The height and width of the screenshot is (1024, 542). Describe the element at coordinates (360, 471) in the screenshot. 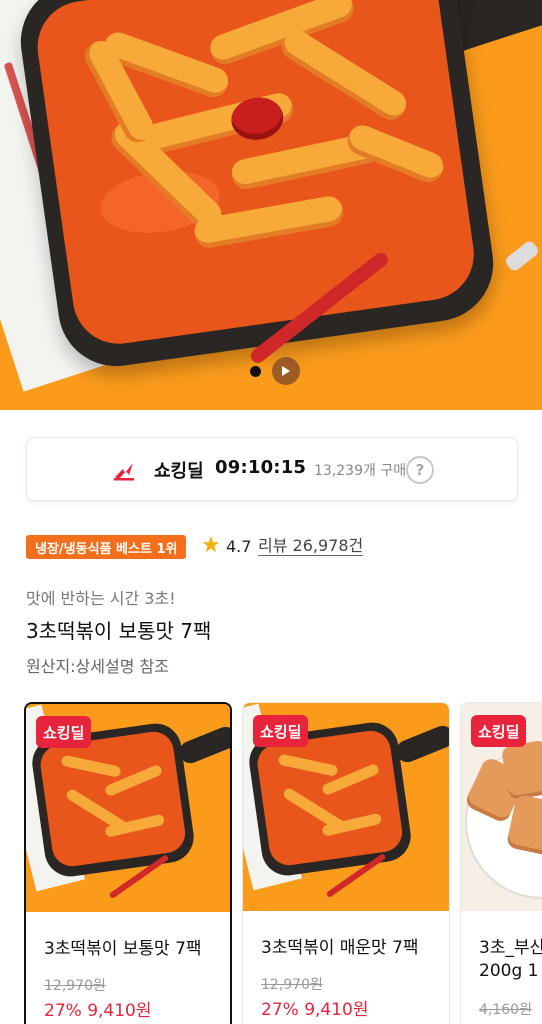

I see `purchase-count: 13,239개 구매` at that location.